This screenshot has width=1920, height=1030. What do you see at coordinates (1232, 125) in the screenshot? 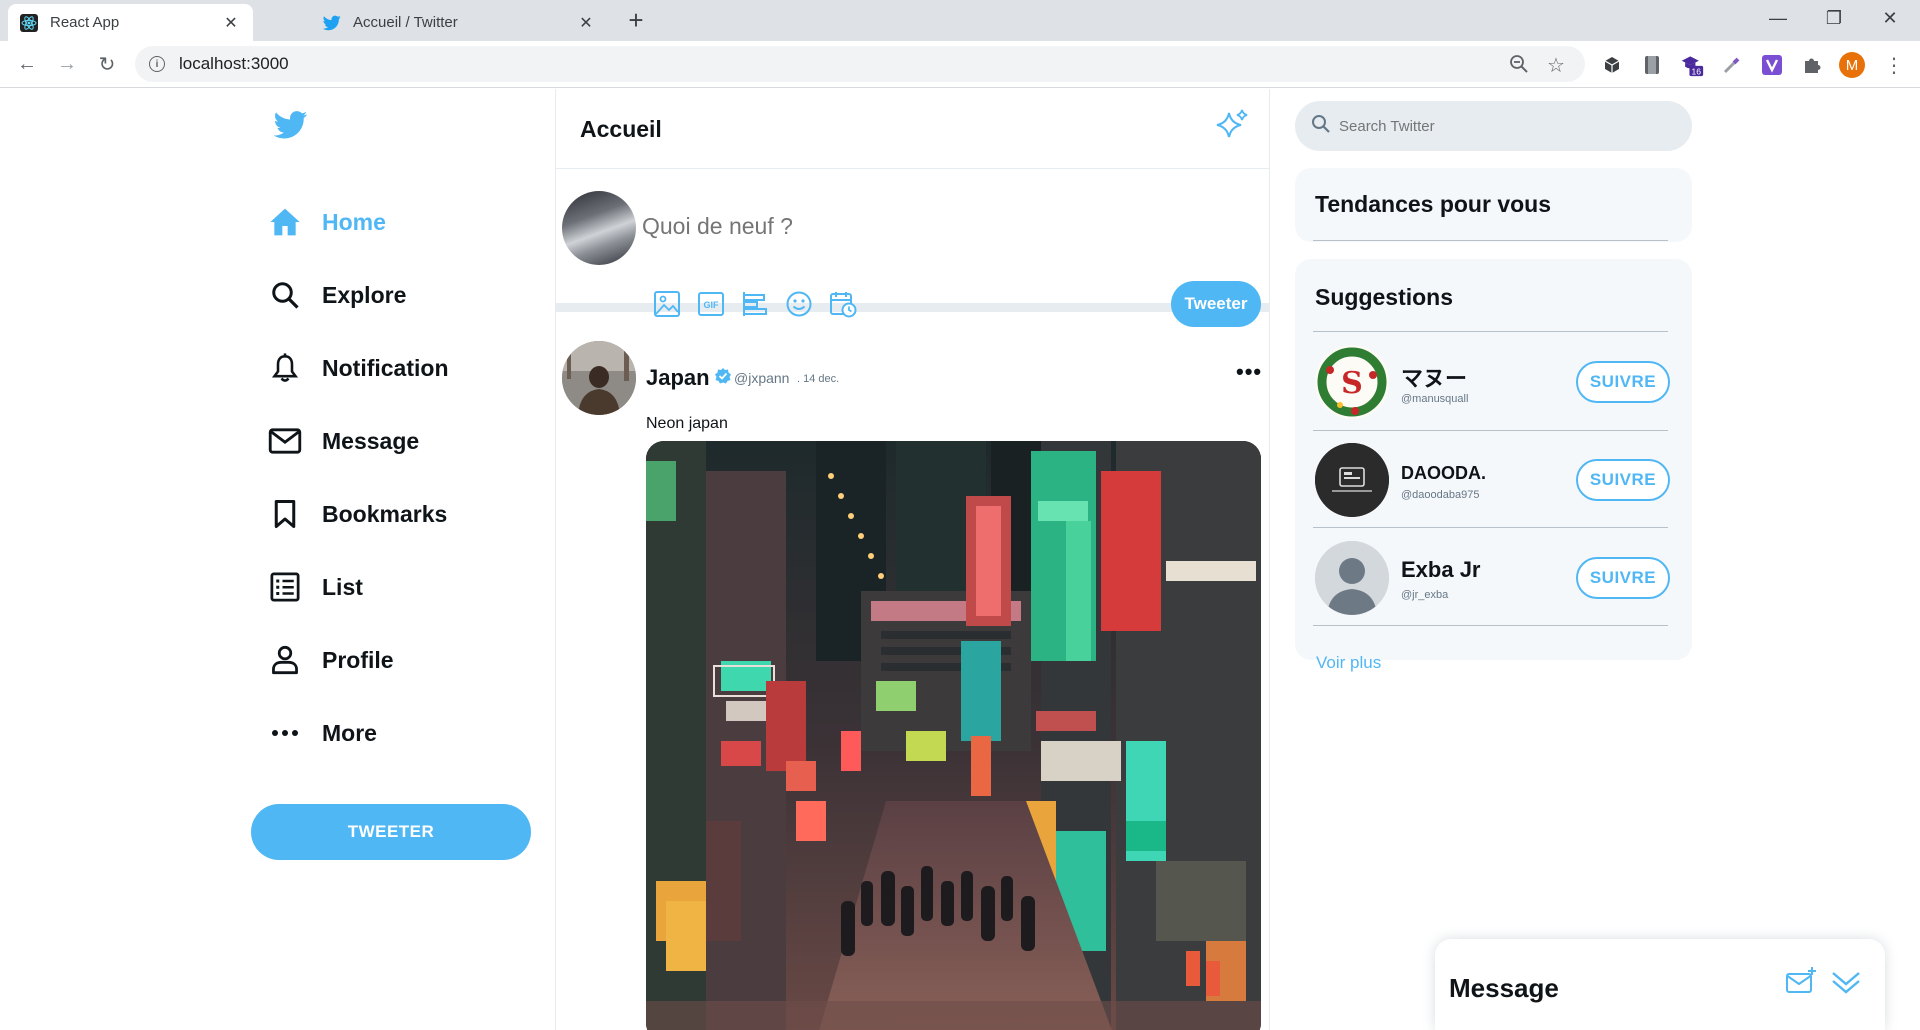
I see `sparkle-icon` at bounding box center [1232, 125].